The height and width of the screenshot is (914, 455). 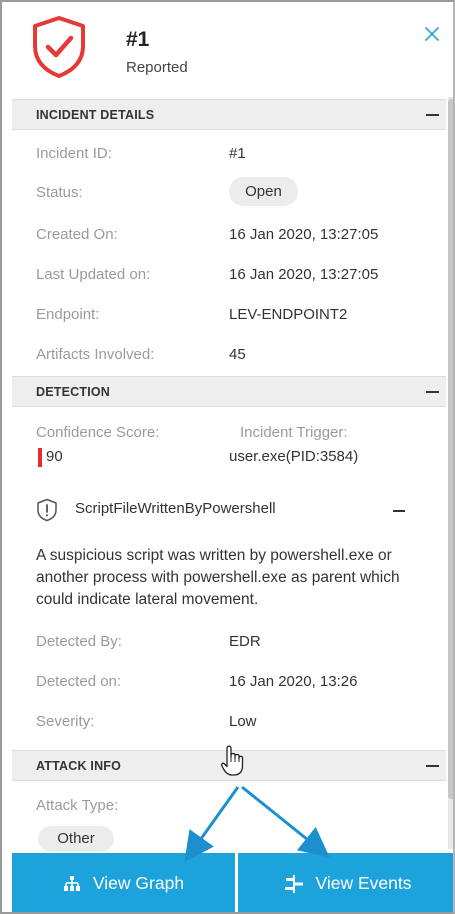 I want to click on section-title: DETECTION, so click(x=73, y=392).